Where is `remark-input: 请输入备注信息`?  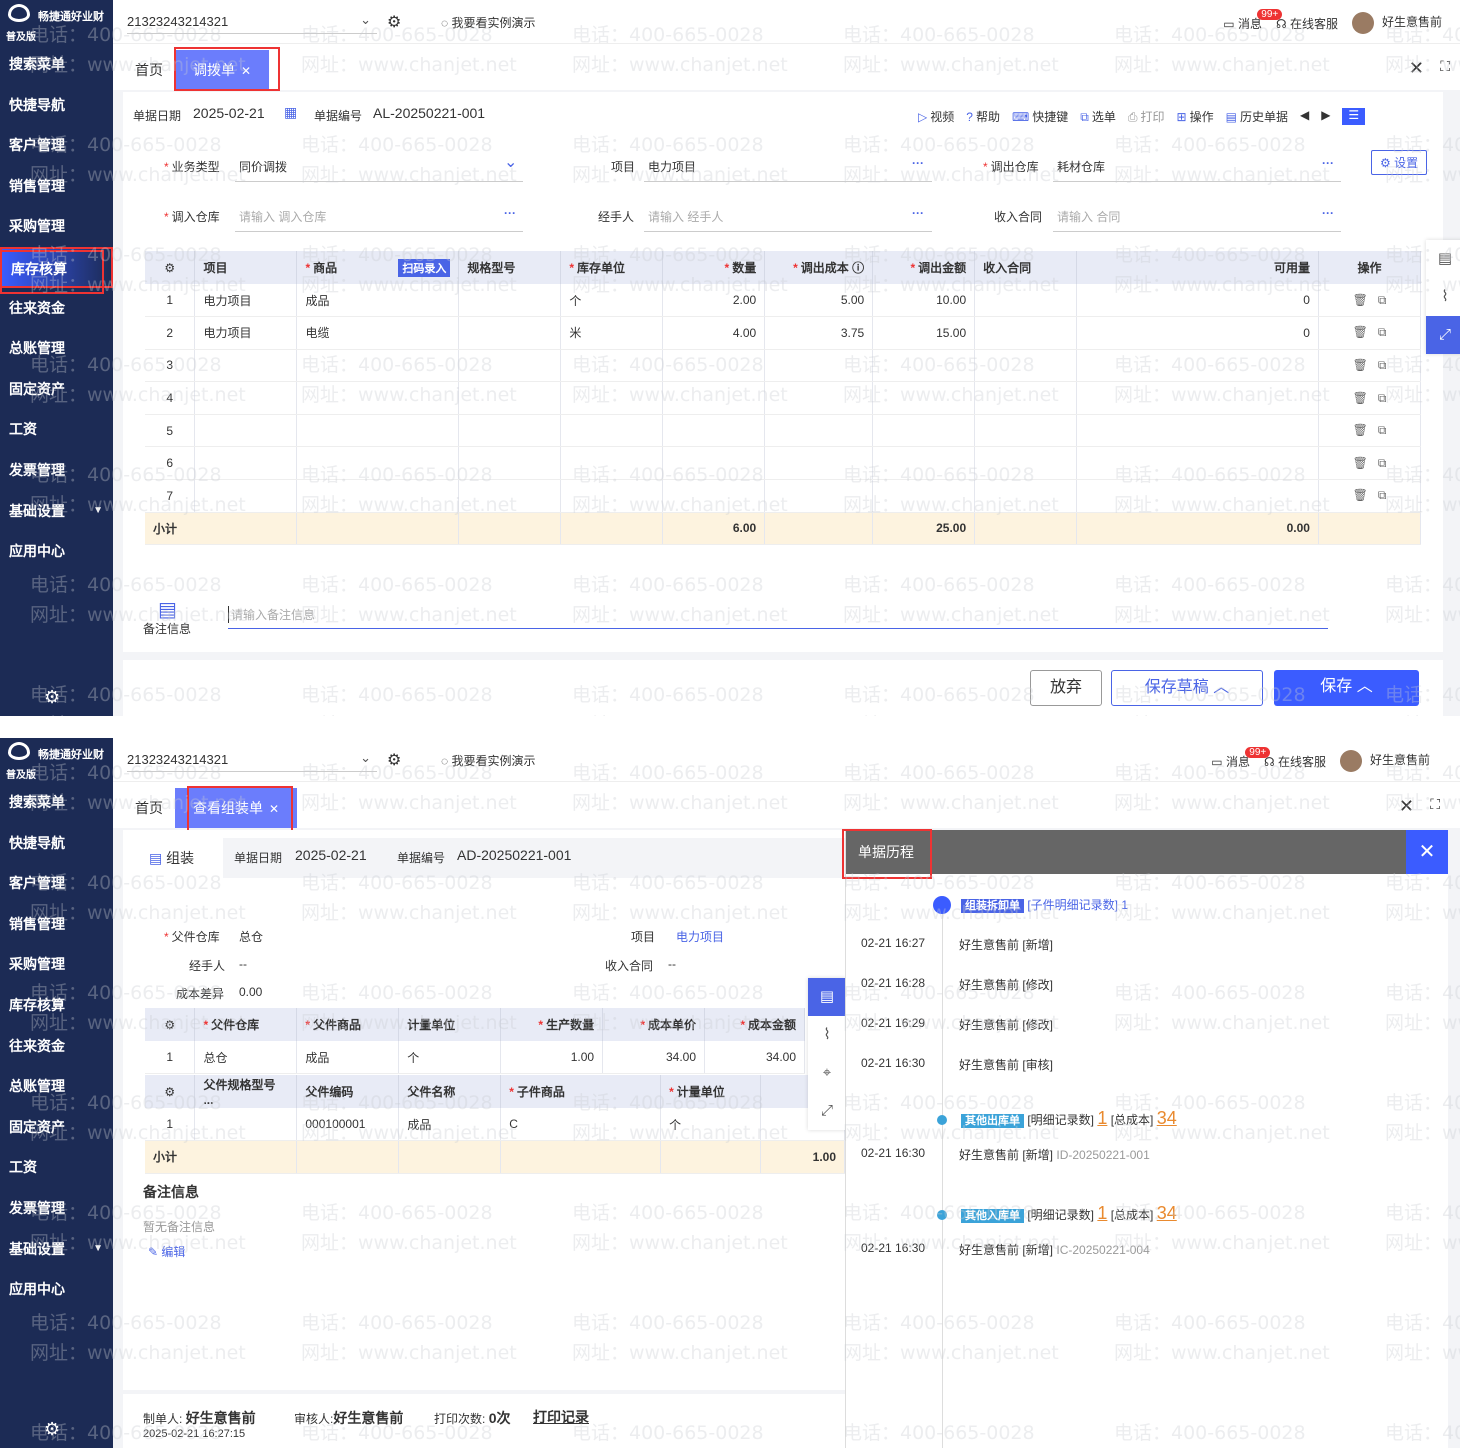
remark-input: 请输入备注信息 is located at coordinates (271, 614).